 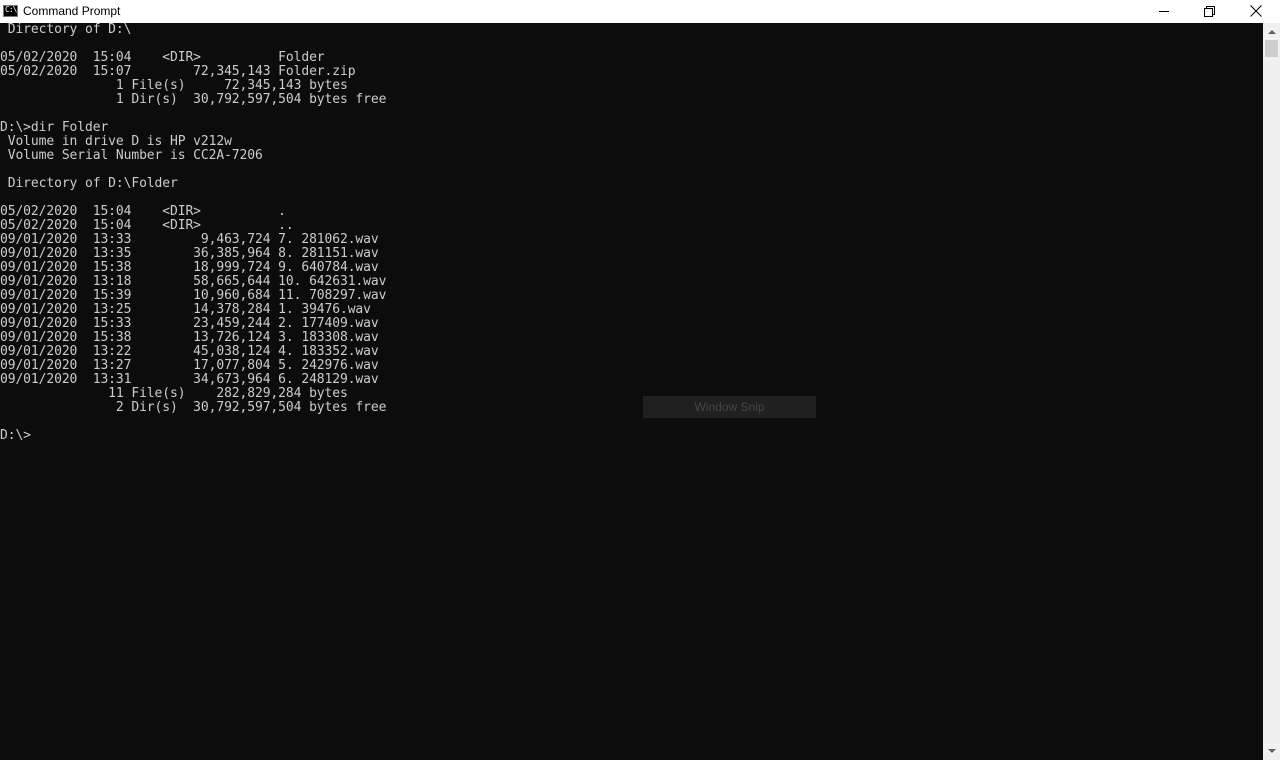 I want to click on window-title: Command Prompt, so click(x=72, y=11).